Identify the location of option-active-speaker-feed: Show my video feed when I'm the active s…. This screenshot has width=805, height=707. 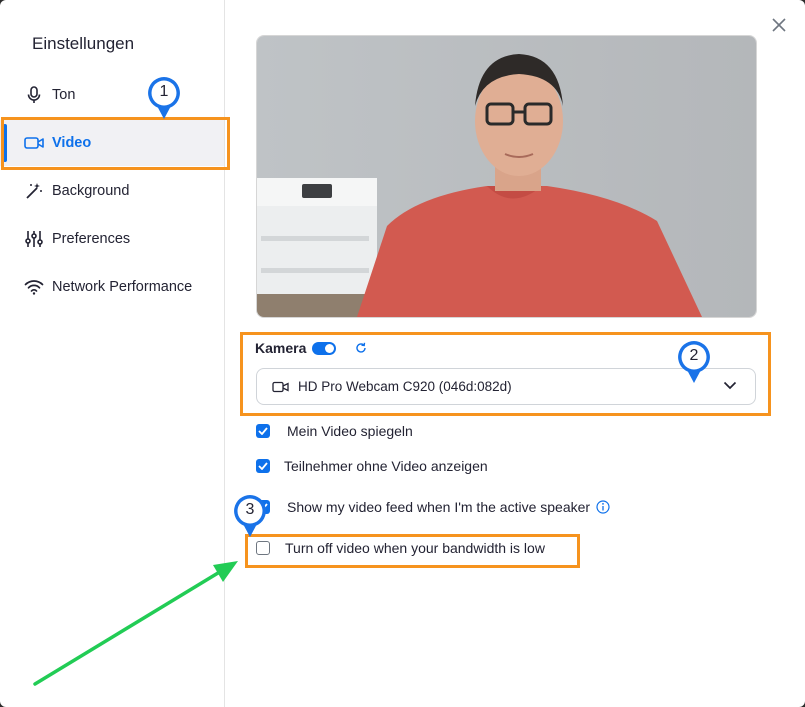
(433, 507).